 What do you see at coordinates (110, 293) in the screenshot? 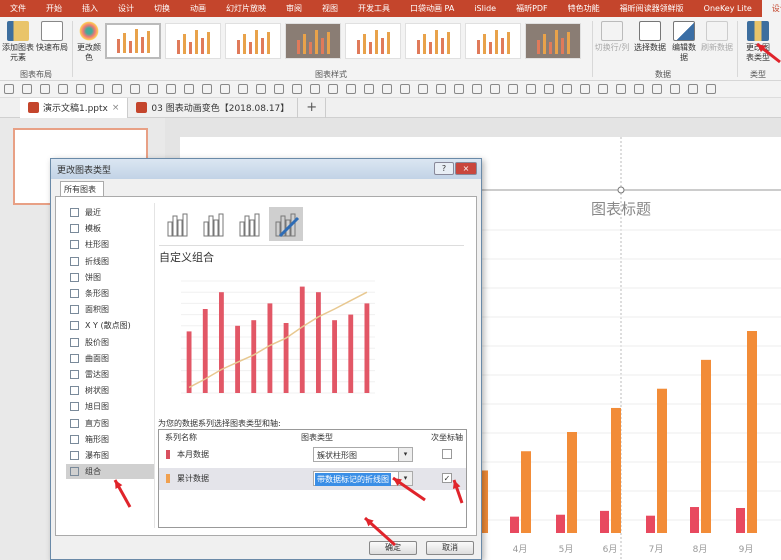
I see `category-item: 条形图` at bounding box center [110, 293].